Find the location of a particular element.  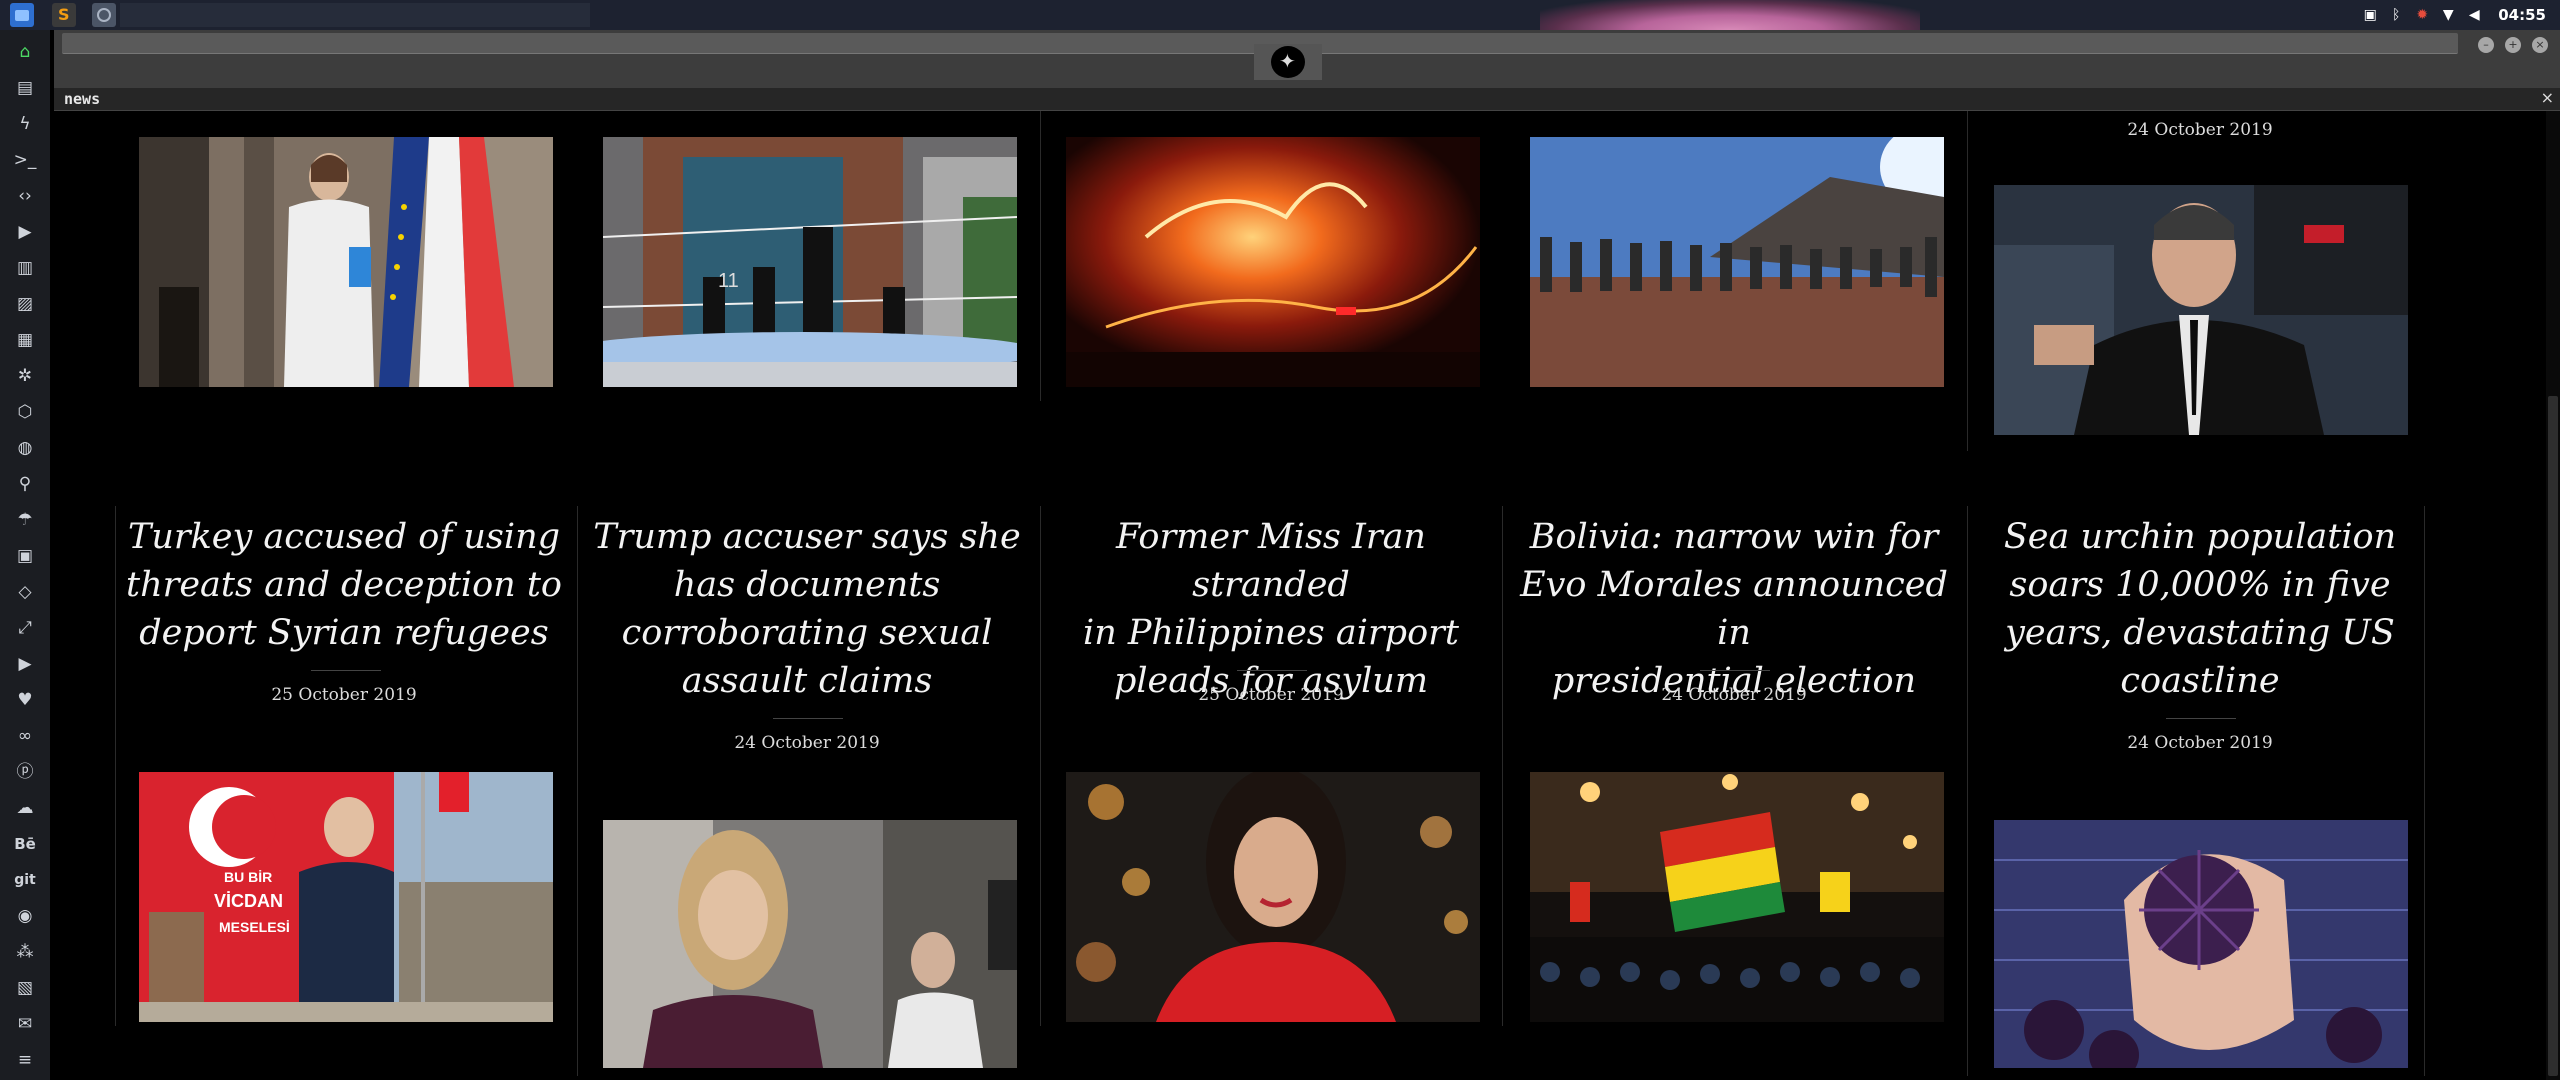

headline-line: deport Syrian refugees is located at coordinates (344, 633).